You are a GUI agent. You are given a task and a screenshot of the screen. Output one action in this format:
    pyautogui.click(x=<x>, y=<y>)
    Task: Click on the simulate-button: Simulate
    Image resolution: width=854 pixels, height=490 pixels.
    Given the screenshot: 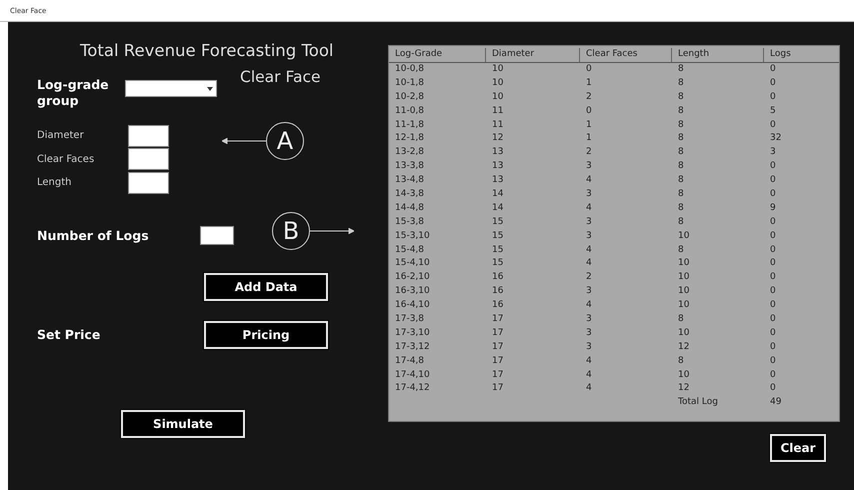 What is the action you would take?
    pyautogui.click(x=183, y=424)
    